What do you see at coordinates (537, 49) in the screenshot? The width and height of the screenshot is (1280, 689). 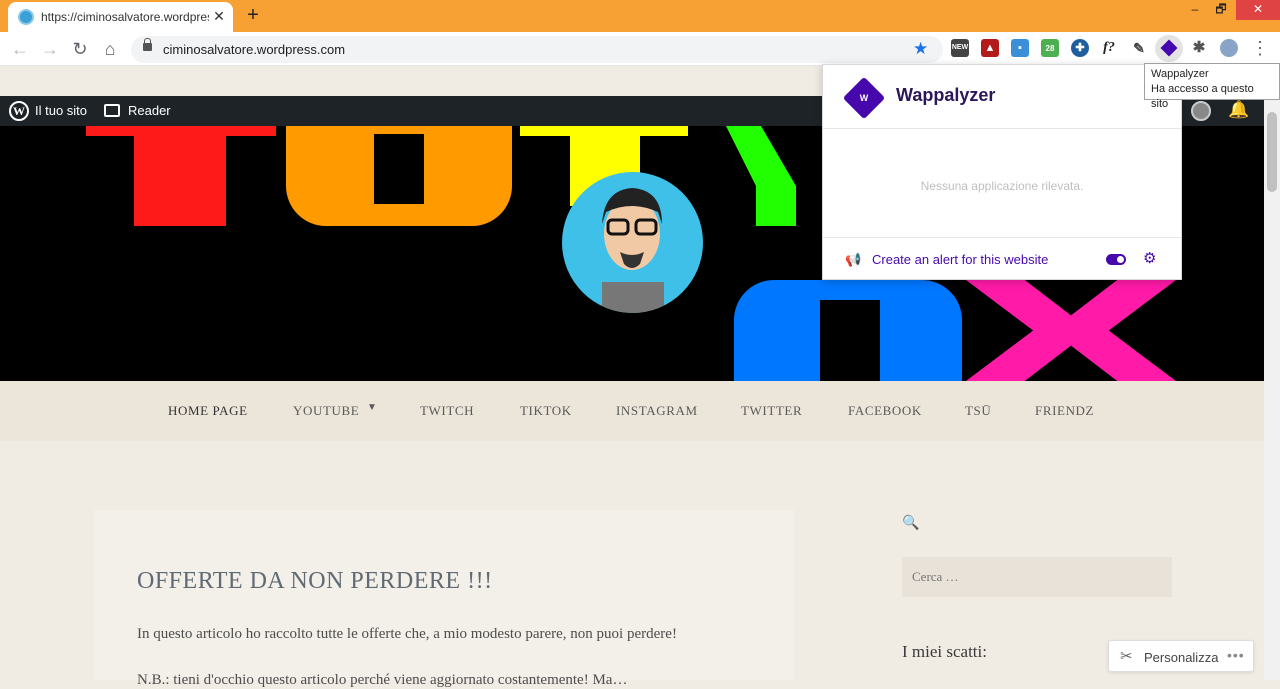 I see `address-bar: ciminosalvatore.wordpress.com ★` at bounding box center [537, 49].